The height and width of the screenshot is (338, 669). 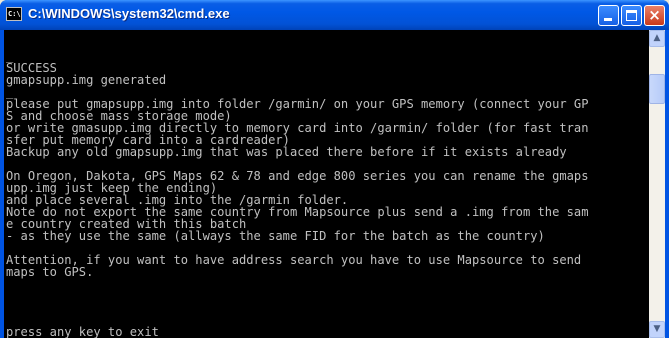 I want to click on maximize-button, so click(x=631, y=15).